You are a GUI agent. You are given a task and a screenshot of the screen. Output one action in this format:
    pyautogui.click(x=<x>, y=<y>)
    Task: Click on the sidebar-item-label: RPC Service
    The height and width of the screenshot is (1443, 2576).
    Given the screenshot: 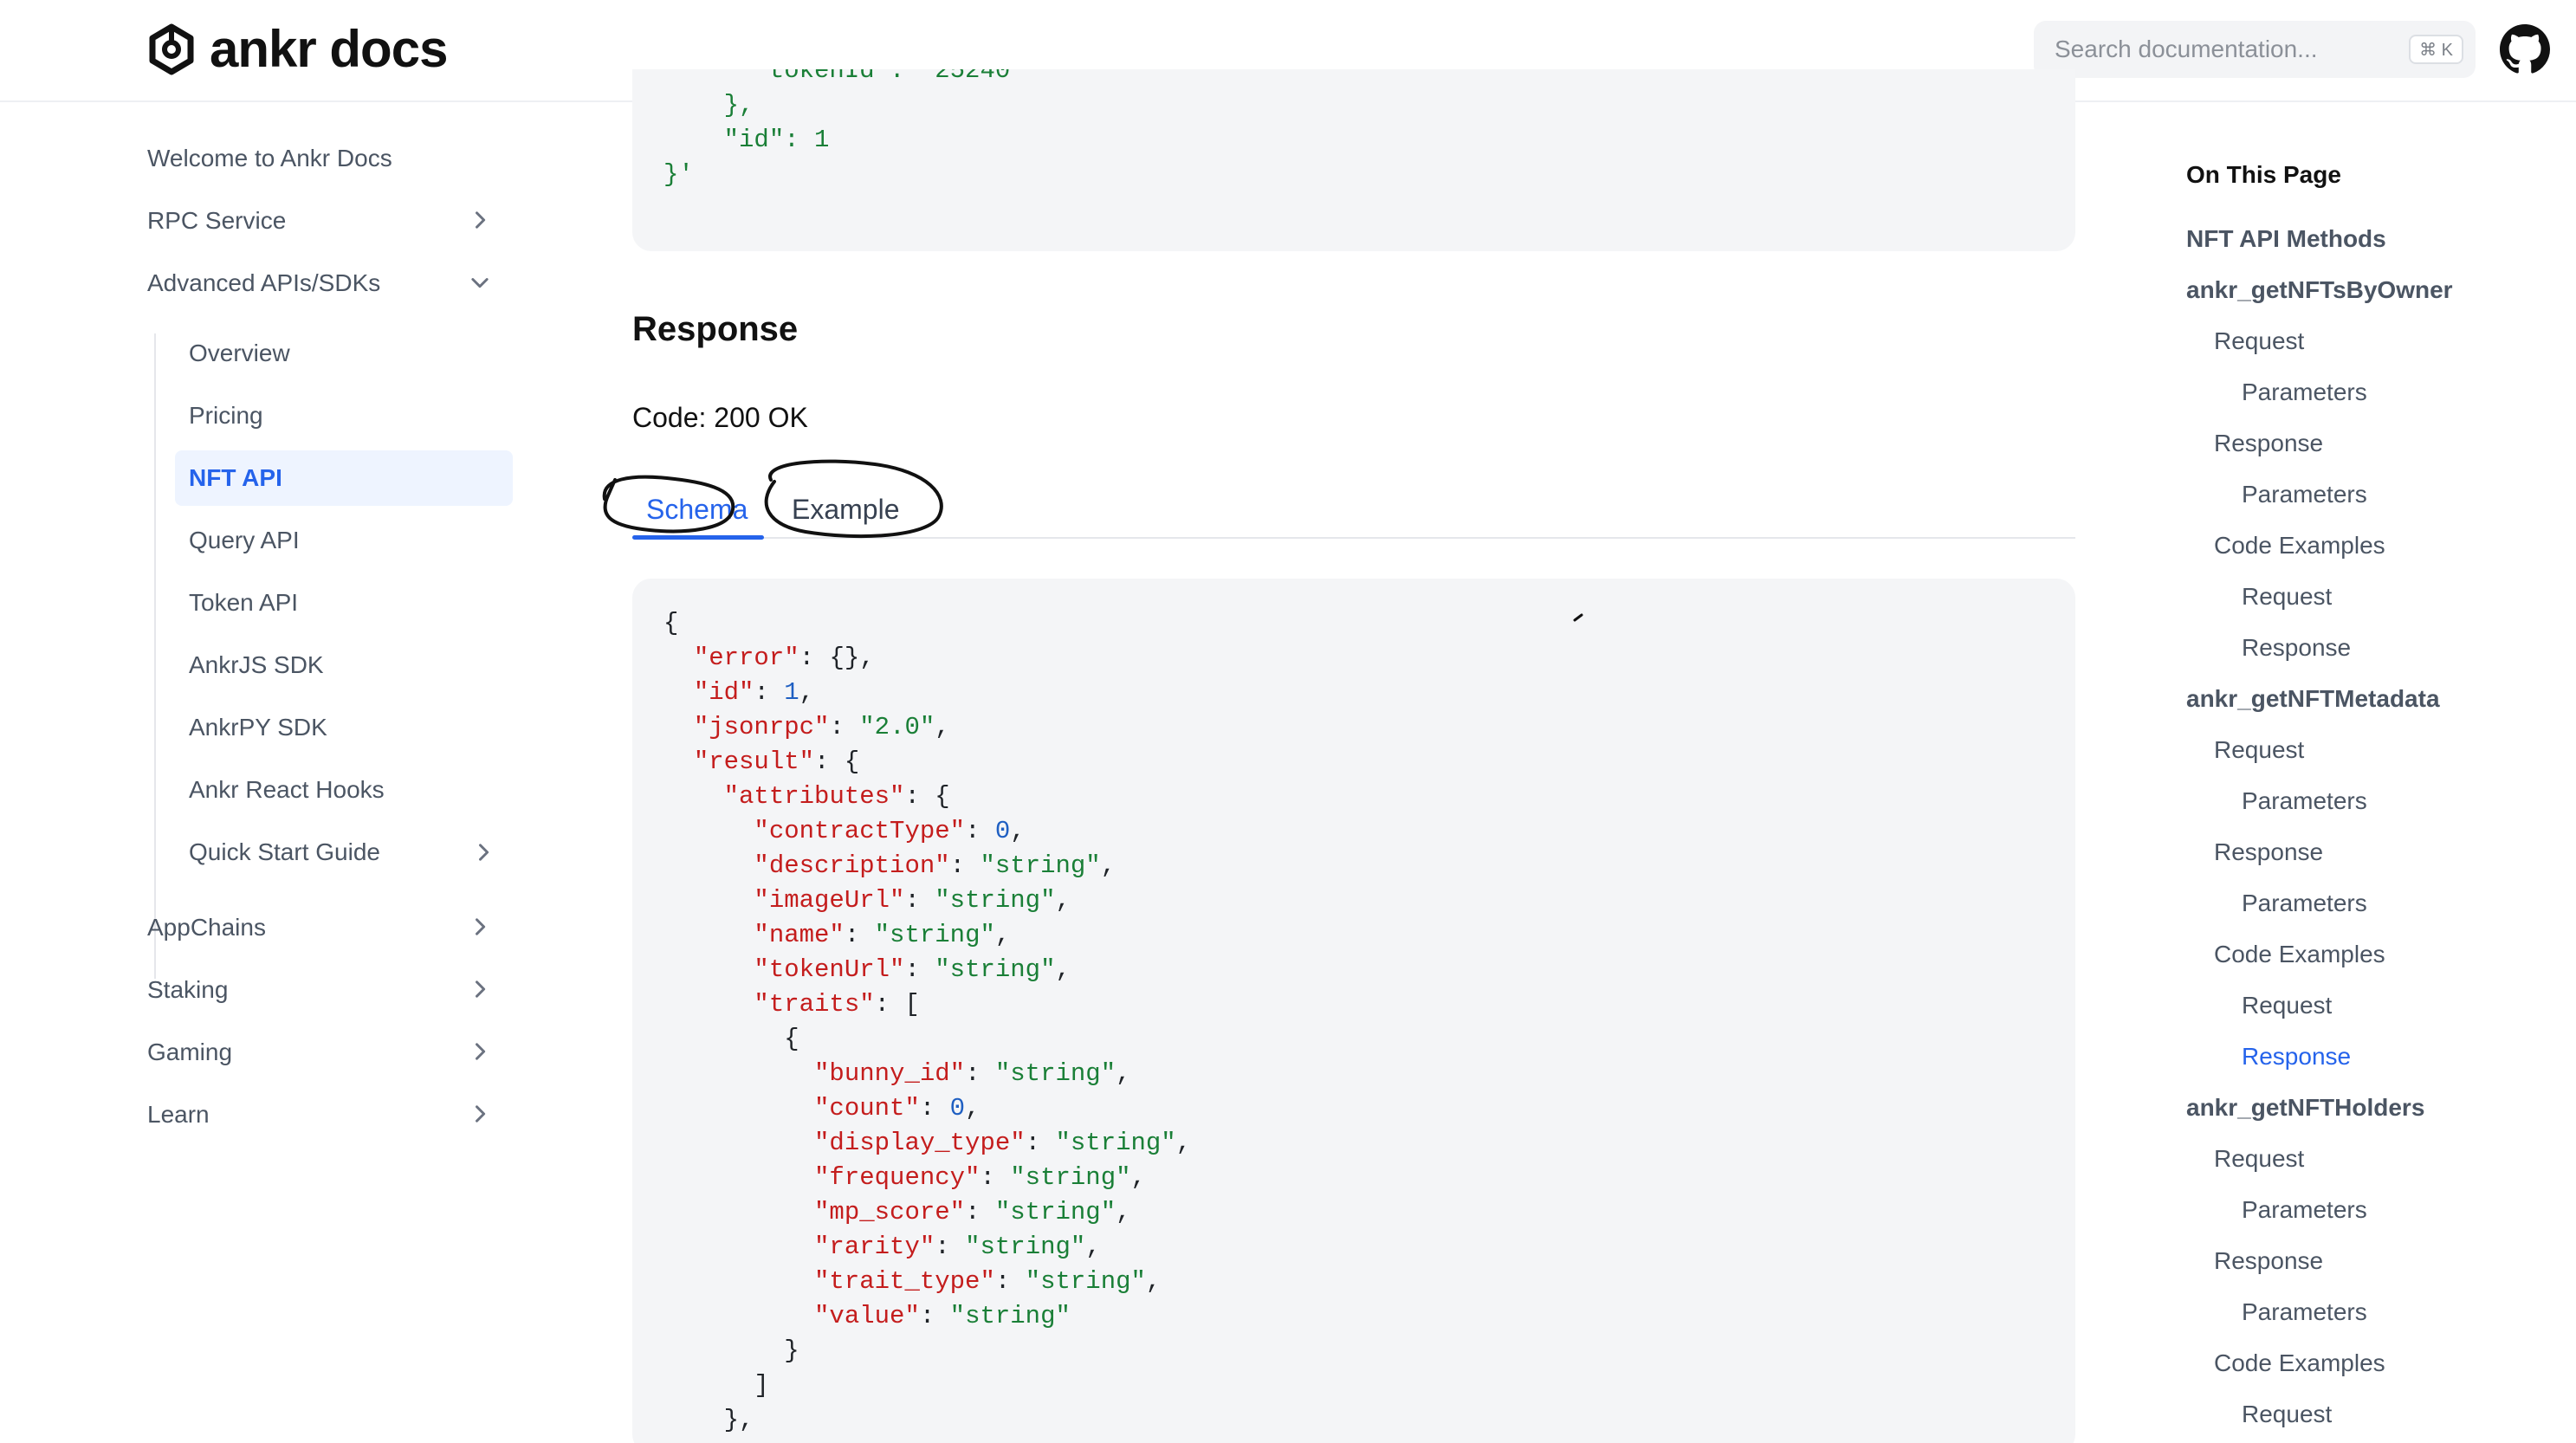 What is the action you would take?
    pyautogui.click(x=217, y=221)
    